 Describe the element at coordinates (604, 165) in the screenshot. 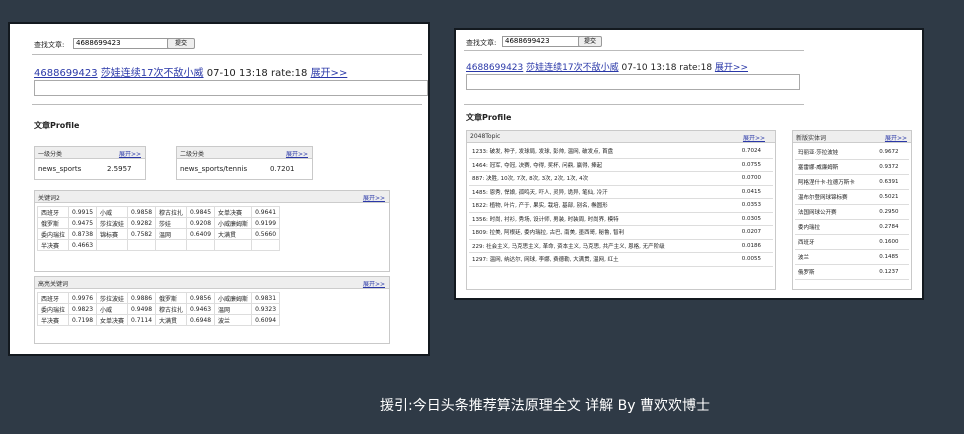

I see `topic-words: 1464: 冠军, 夺冠, 决赛, 夺得, 奖杯, 问鼎, 赢得, 捧起` at that location.